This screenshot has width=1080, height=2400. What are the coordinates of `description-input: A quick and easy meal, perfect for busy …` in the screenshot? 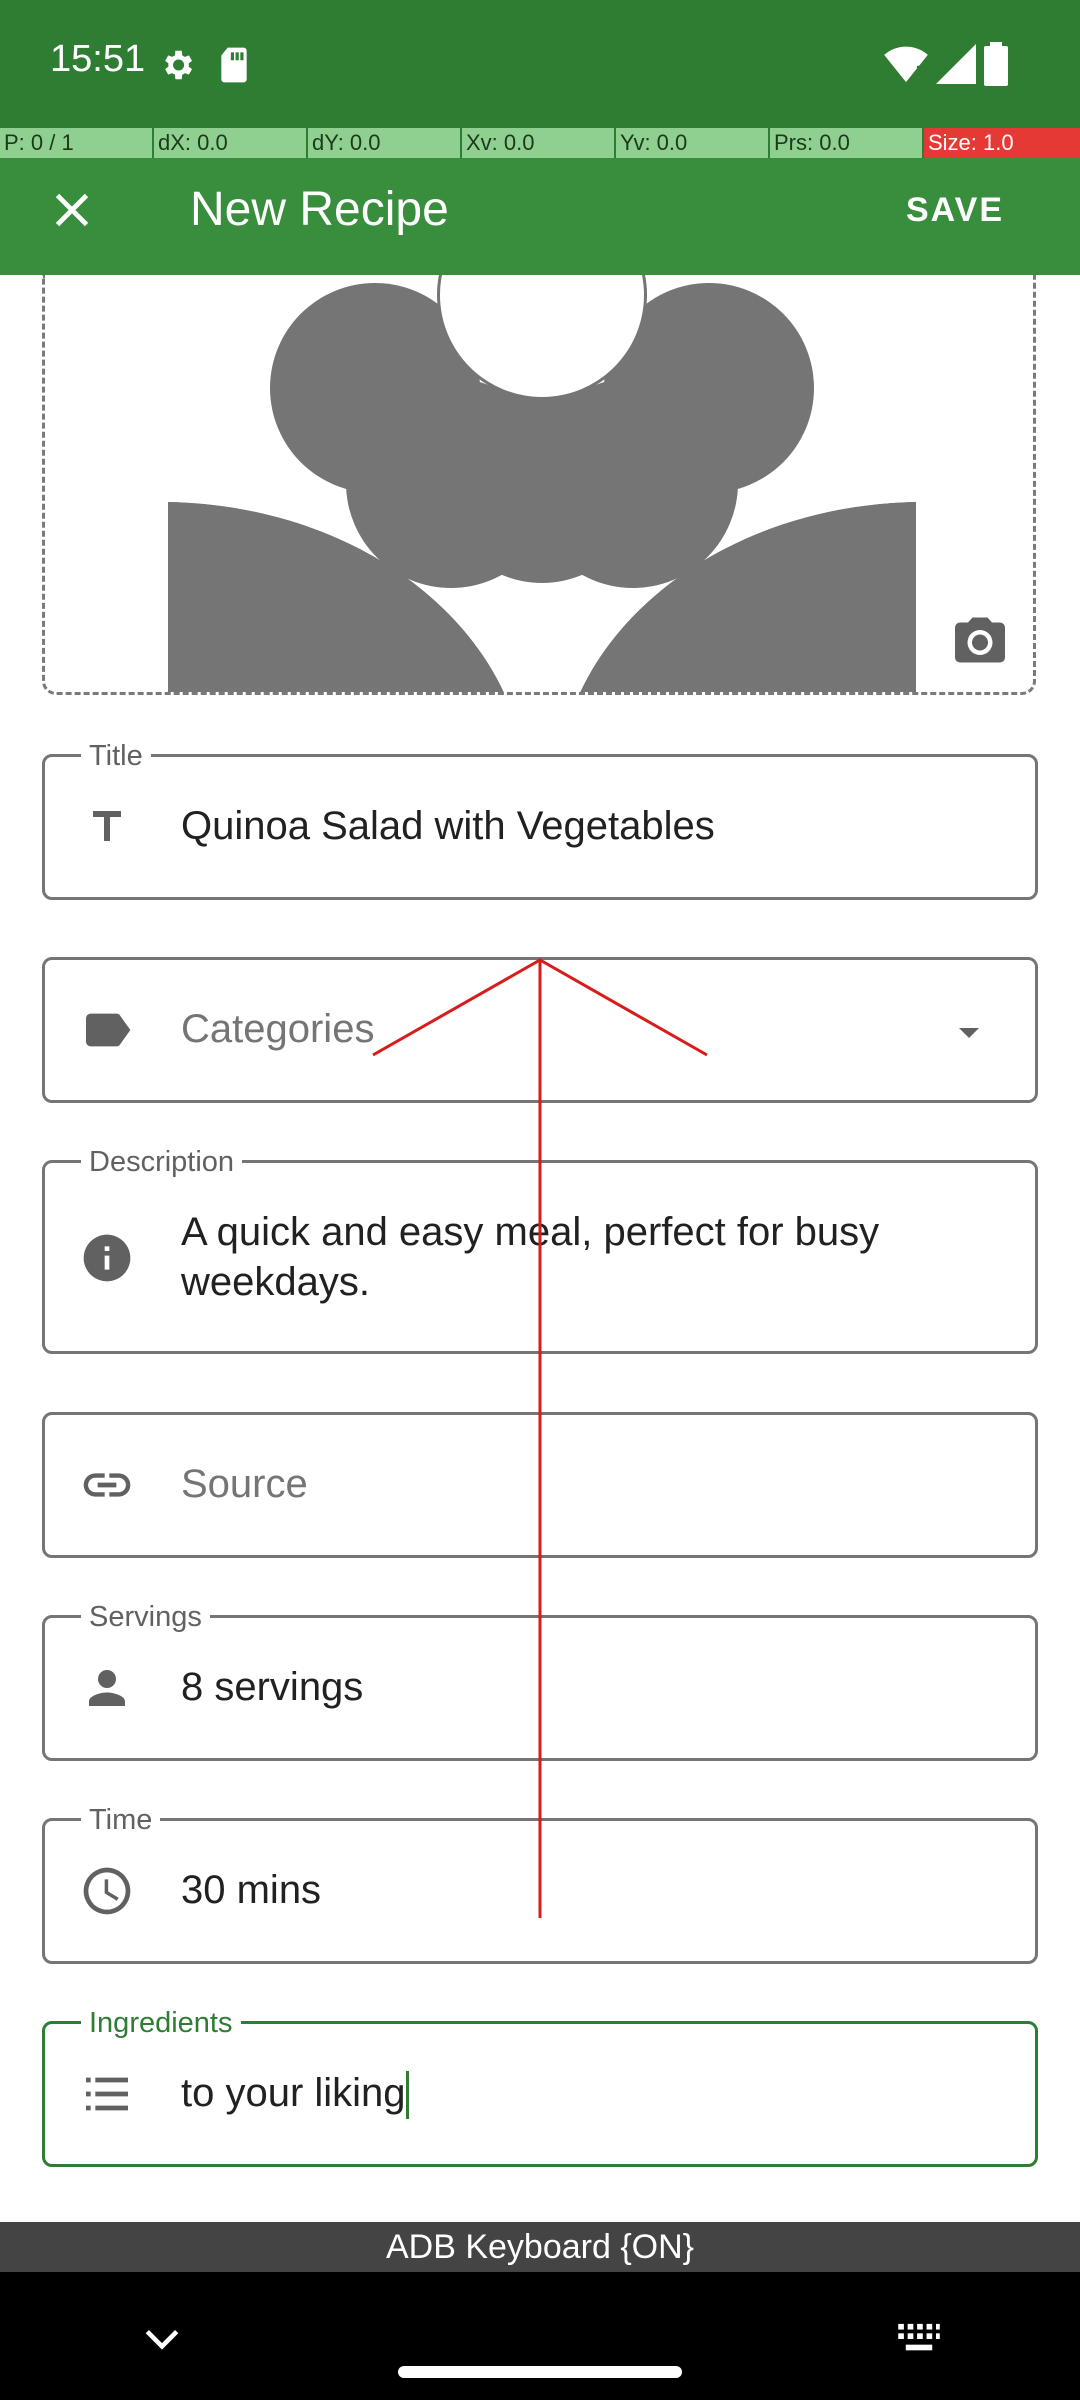 It's located at (591, 1257).